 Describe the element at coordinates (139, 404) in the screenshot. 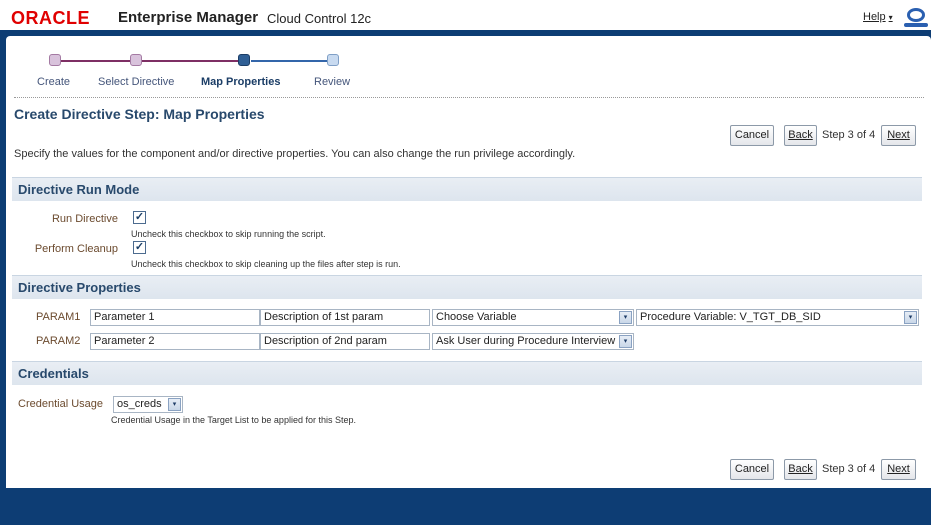

I see `credential-usage-value: os_creds` at that location.